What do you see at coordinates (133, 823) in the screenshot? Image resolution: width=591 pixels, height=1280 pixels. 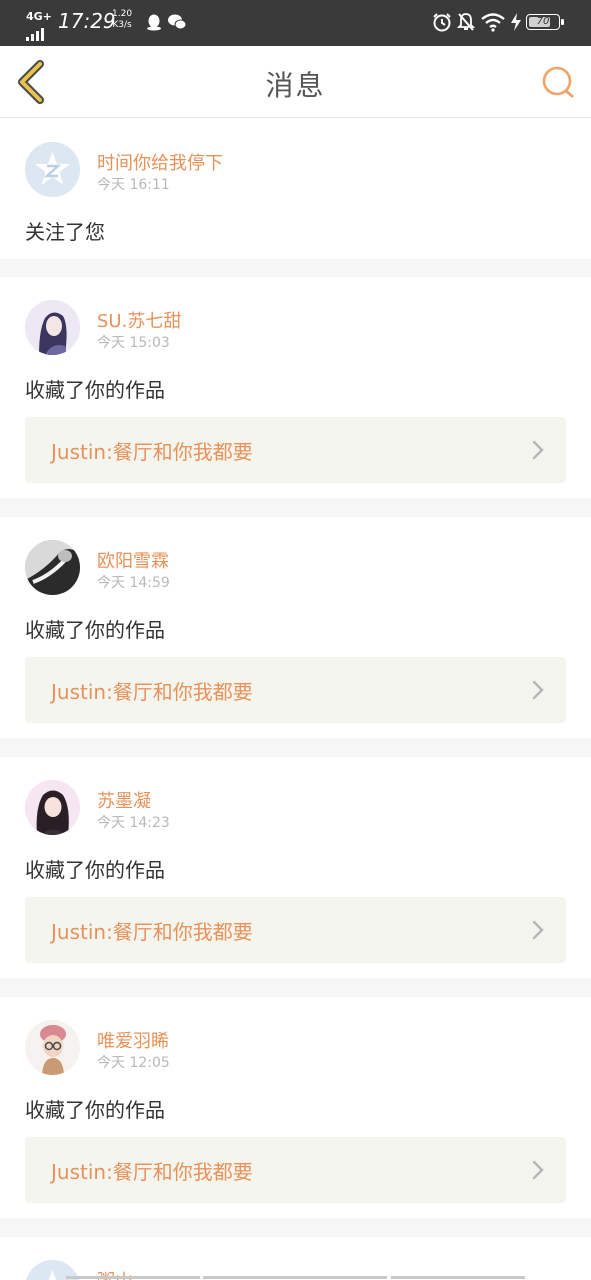 I see `message-time: 今天 14:23` at bounding box center [133, 823].